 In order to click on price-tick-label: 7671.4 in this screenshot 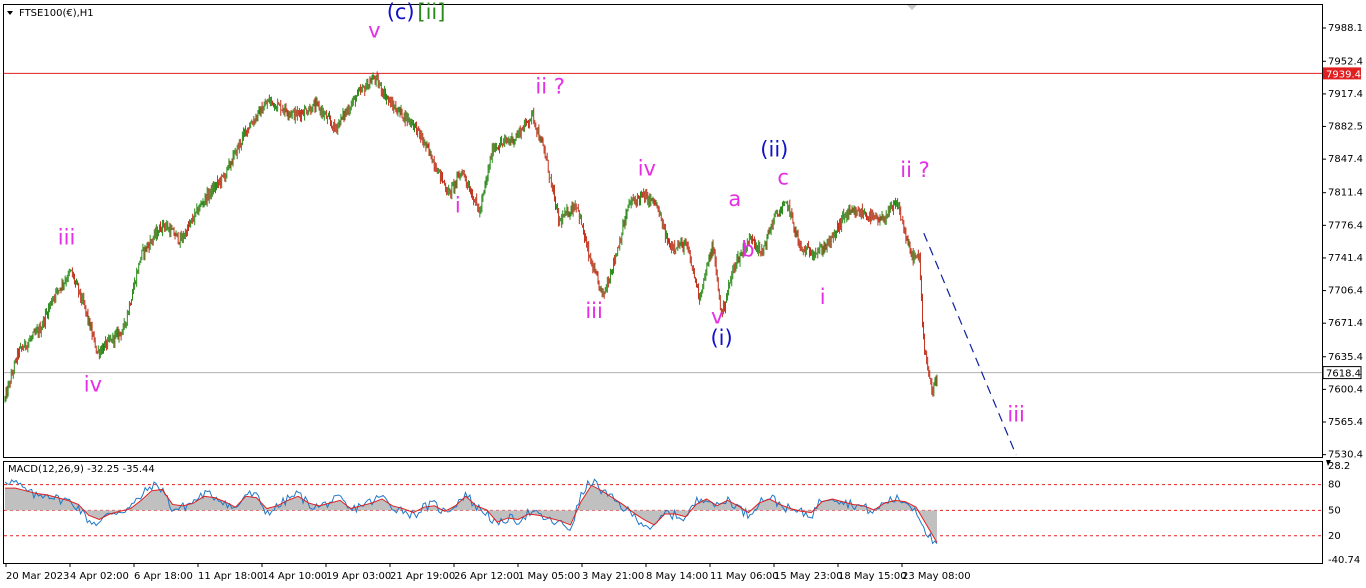, I will do `click(1345, 323)`.